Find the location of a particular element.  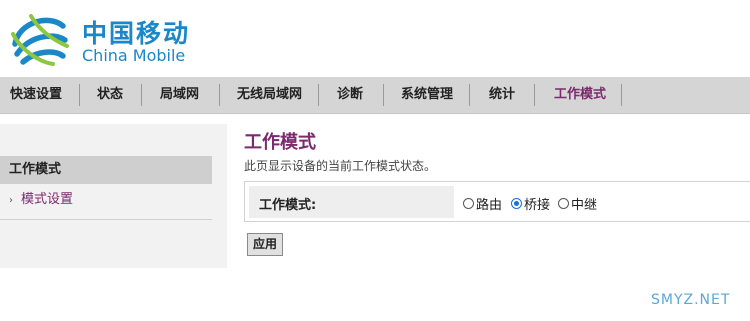

radio-router-circle is located at coordinates (468, 203).